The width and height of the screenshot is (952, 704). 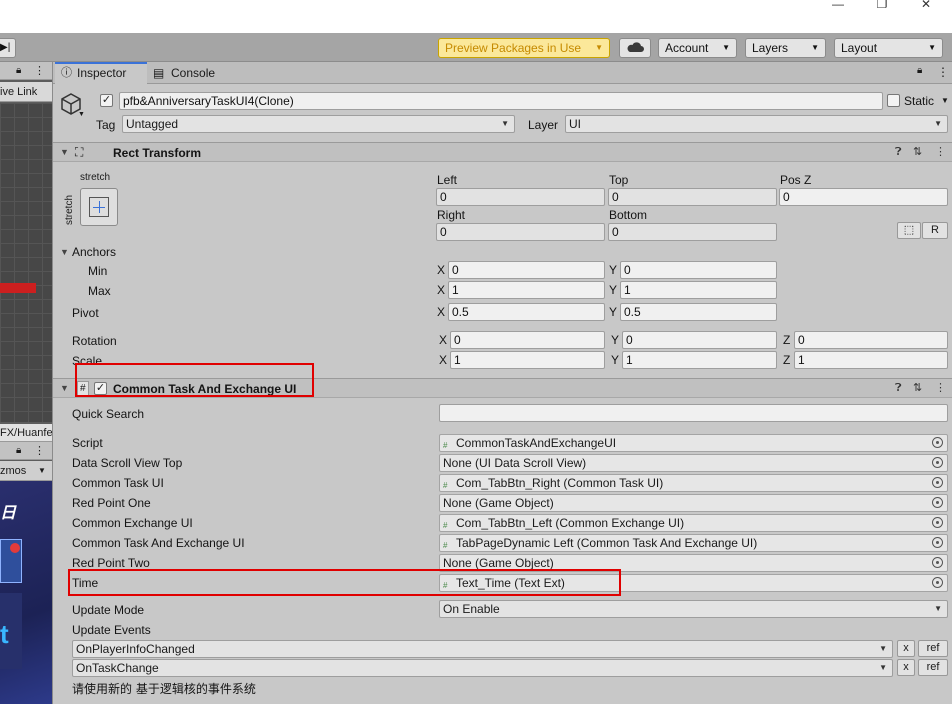 I want to click on preview-packages-button: Preview Packages in Use ▼, so click(x=524, y=48).